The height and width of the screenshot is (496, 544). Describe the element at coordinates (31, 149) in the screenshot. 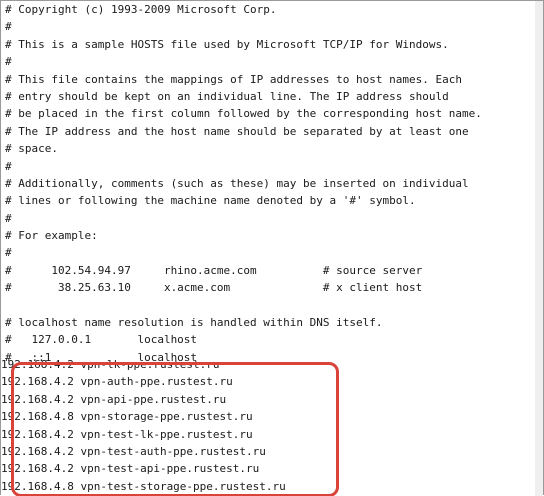

I see `text-line: # space.` at that location.